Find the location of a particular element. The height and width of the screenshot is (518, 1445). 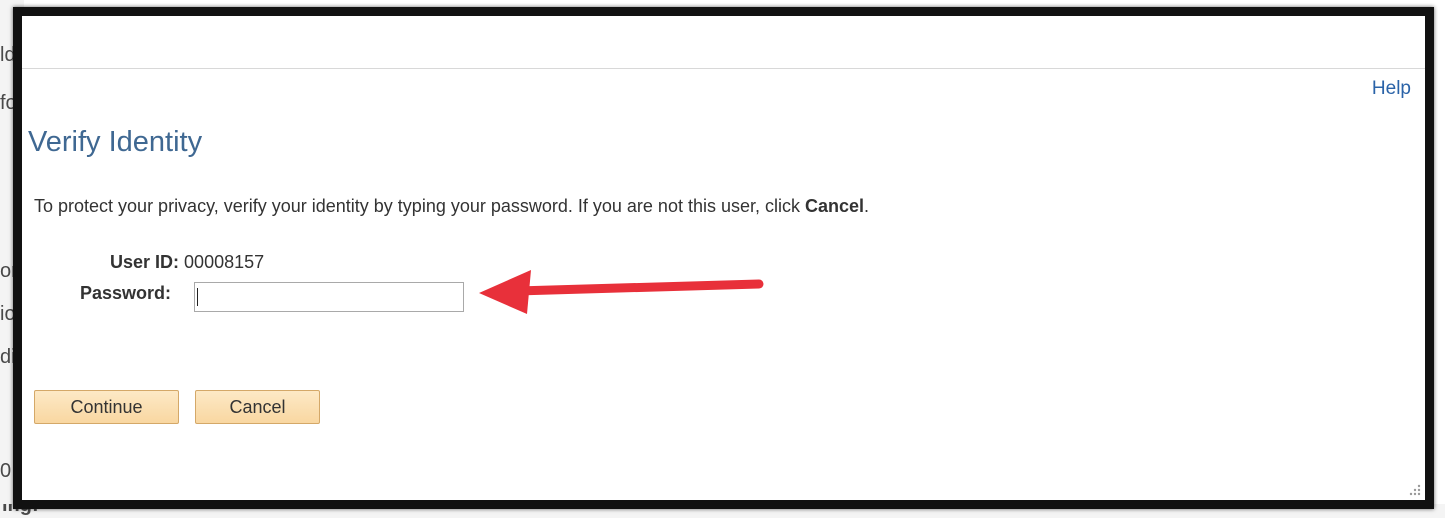

continue-button: Continue is located at coordinates (106, 407).